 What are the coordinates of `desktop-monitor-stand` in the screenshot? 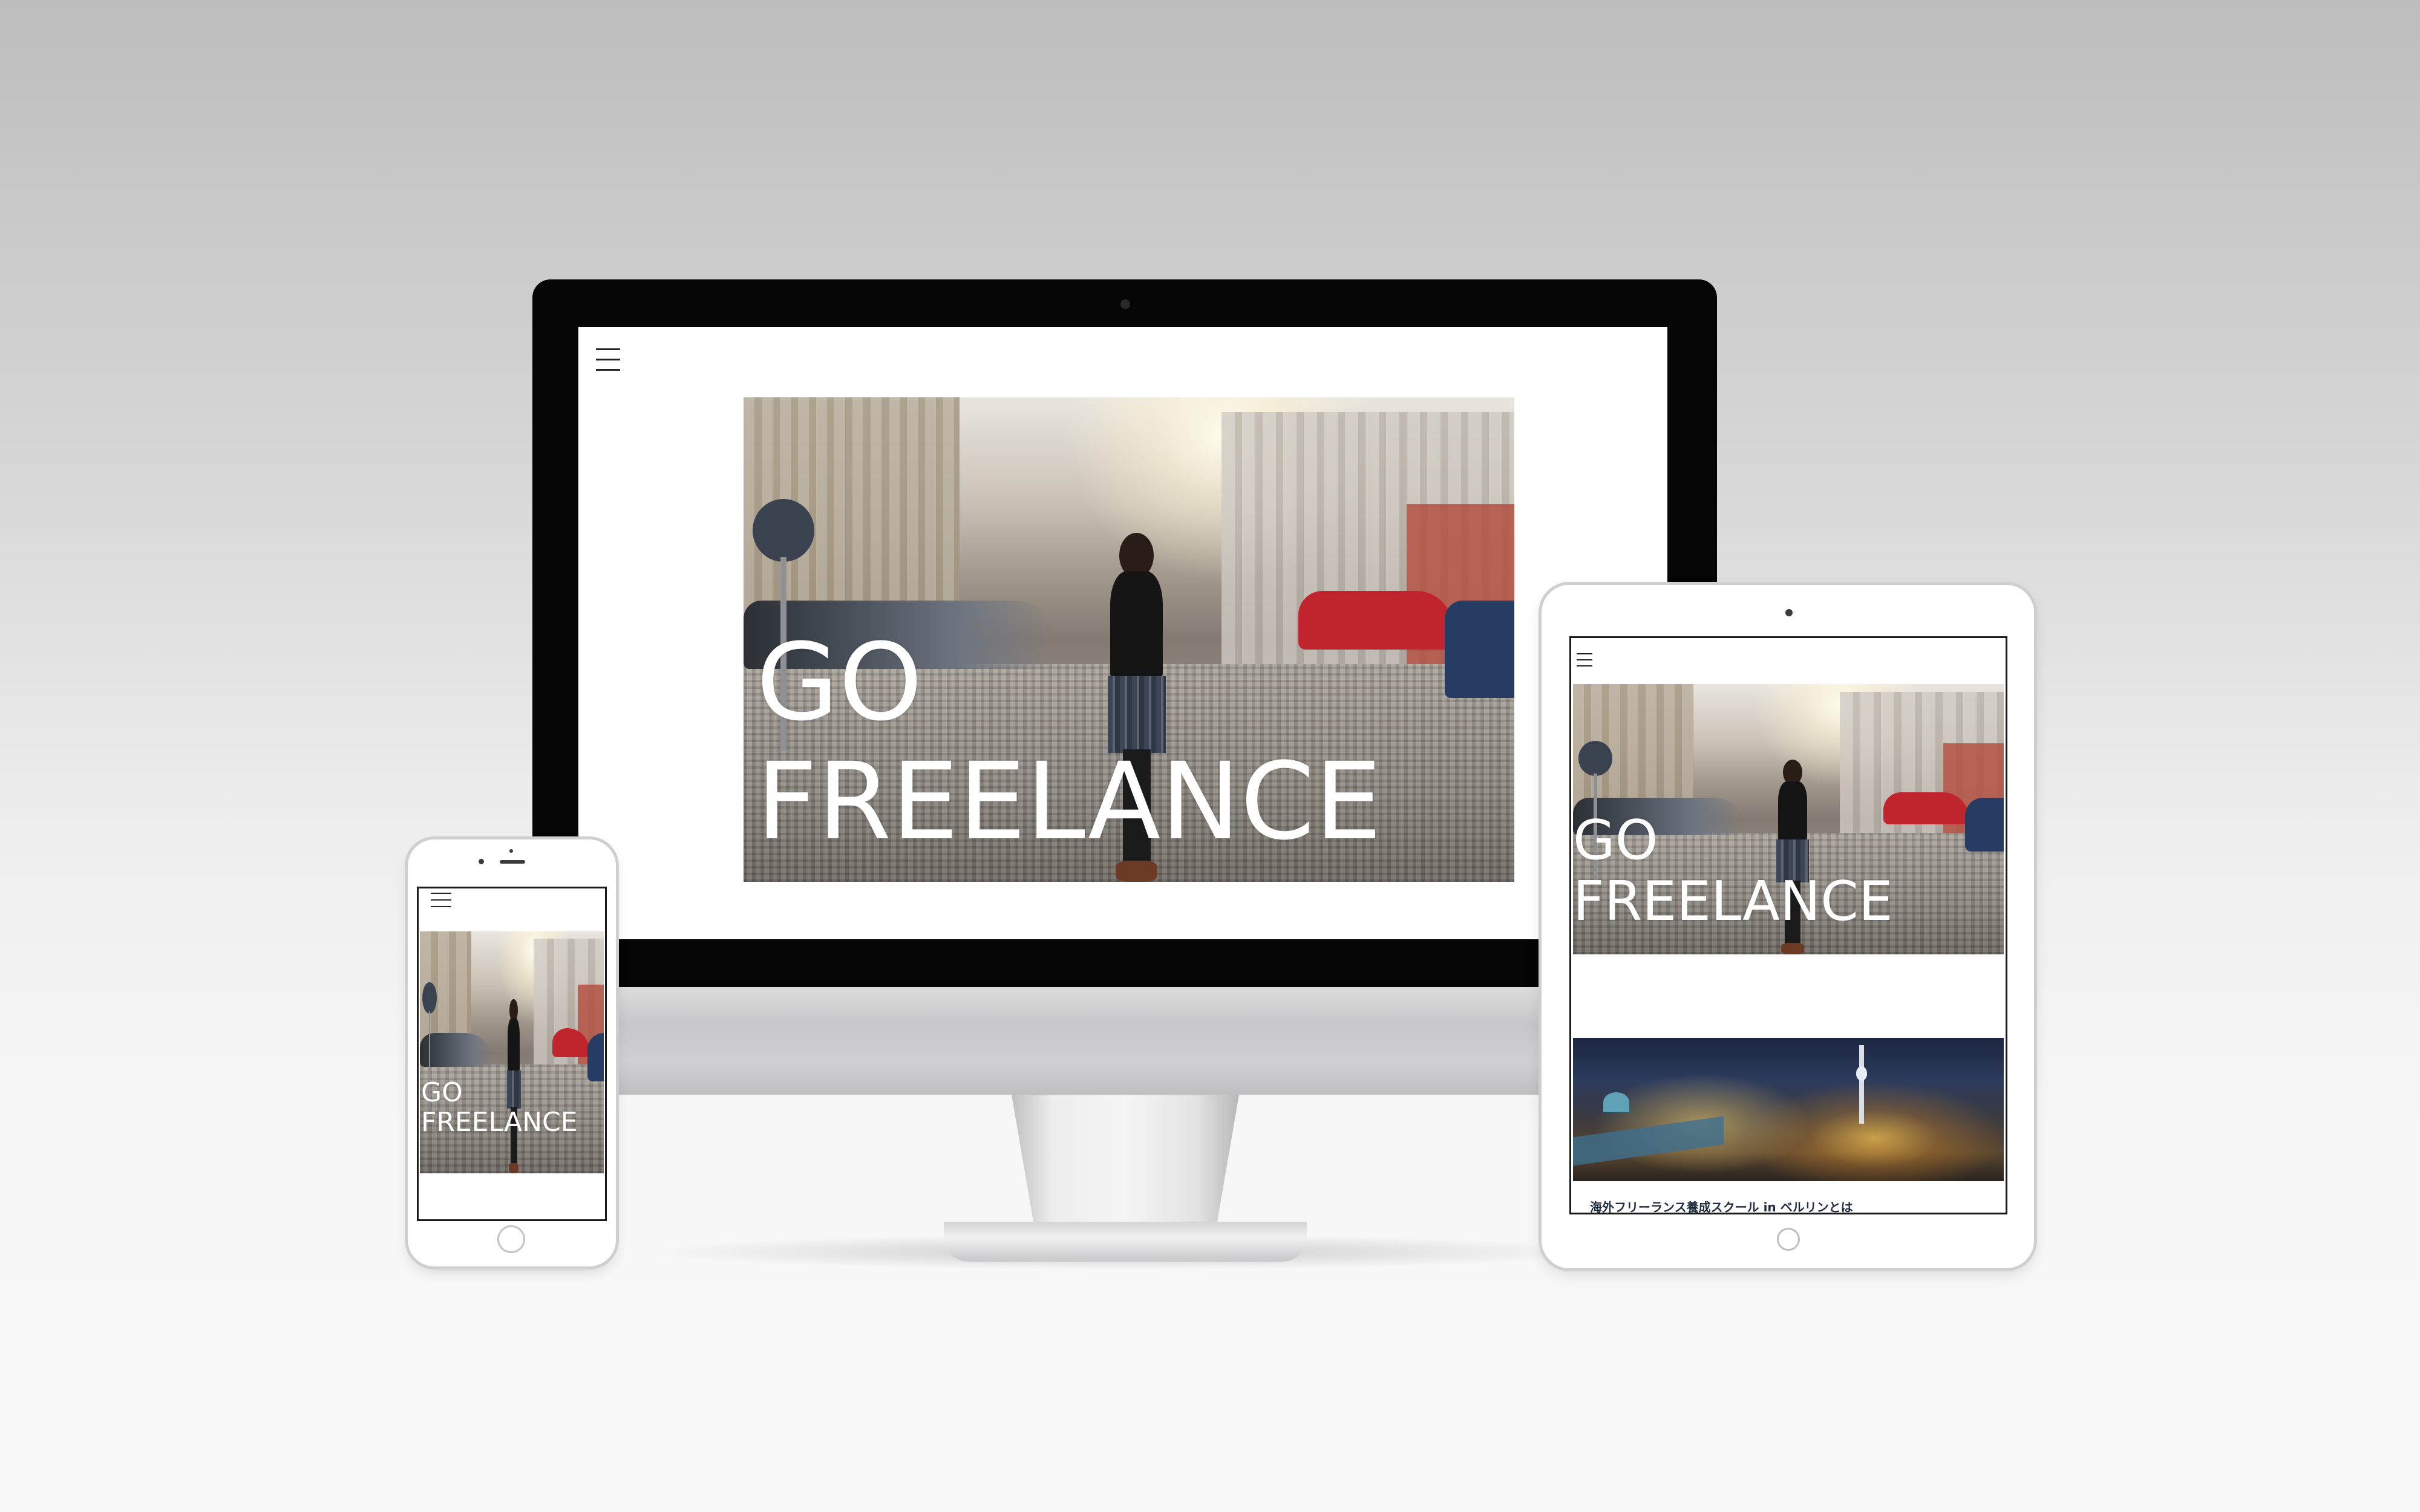 It's located at (1125, 1158).